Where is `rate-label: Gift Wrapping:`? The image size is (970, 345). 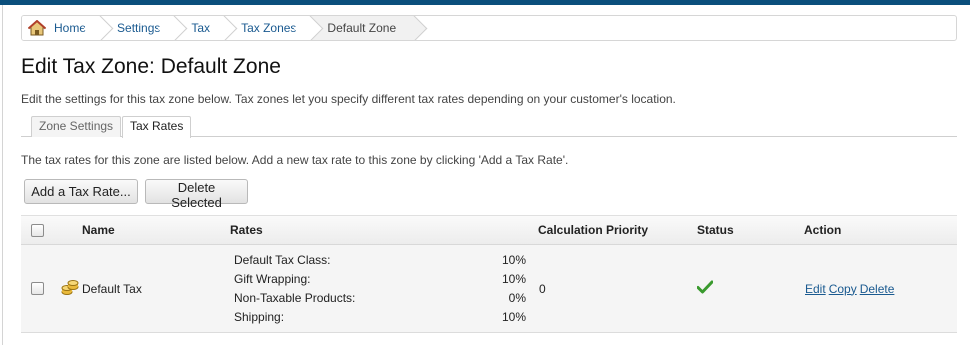 rate-label: Gift Wrapping: is located at coordinates (272, 278).